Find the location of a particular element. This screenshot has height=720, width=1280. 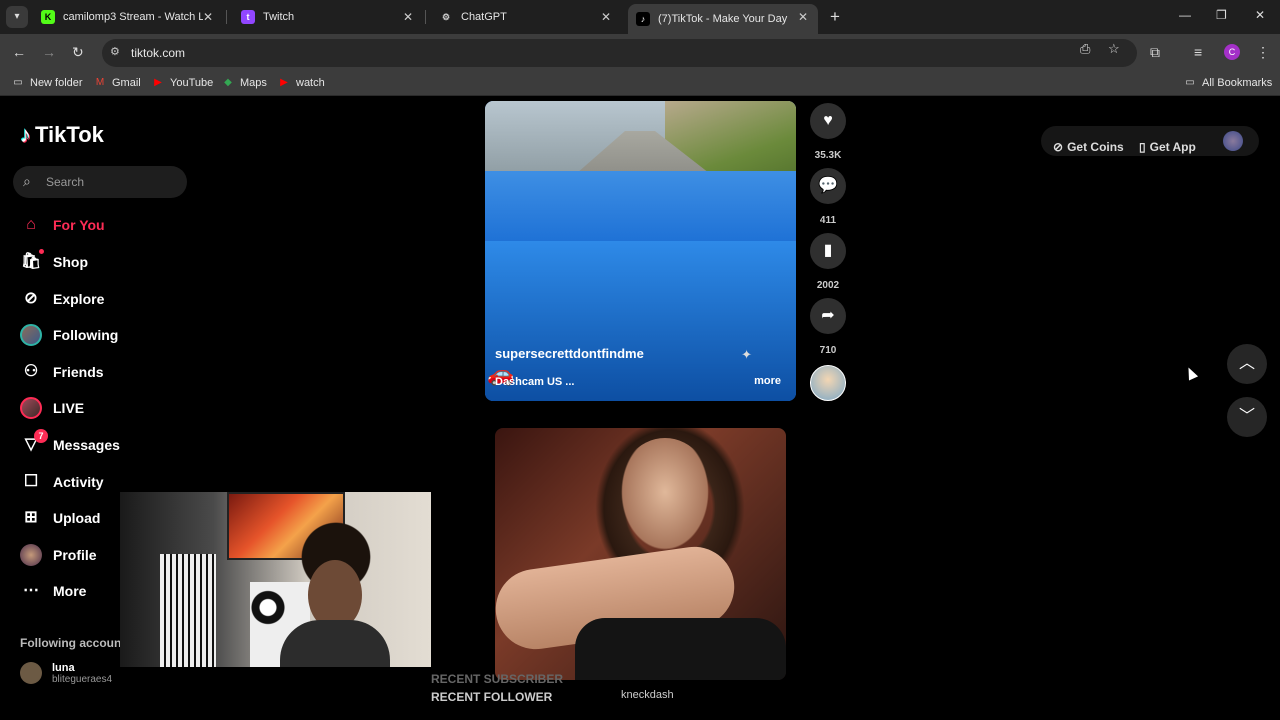

creator-avatar is located at coordinates (828, 383).